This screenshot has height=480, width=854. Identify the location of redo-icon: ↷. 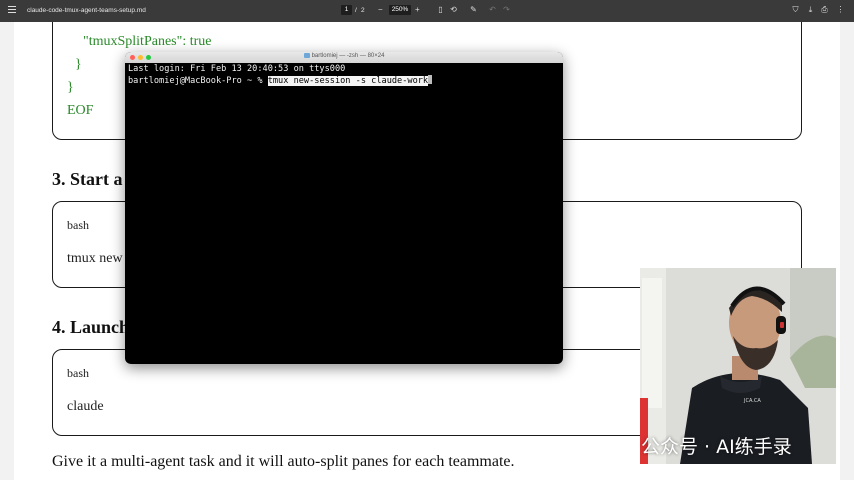
(506, 10).